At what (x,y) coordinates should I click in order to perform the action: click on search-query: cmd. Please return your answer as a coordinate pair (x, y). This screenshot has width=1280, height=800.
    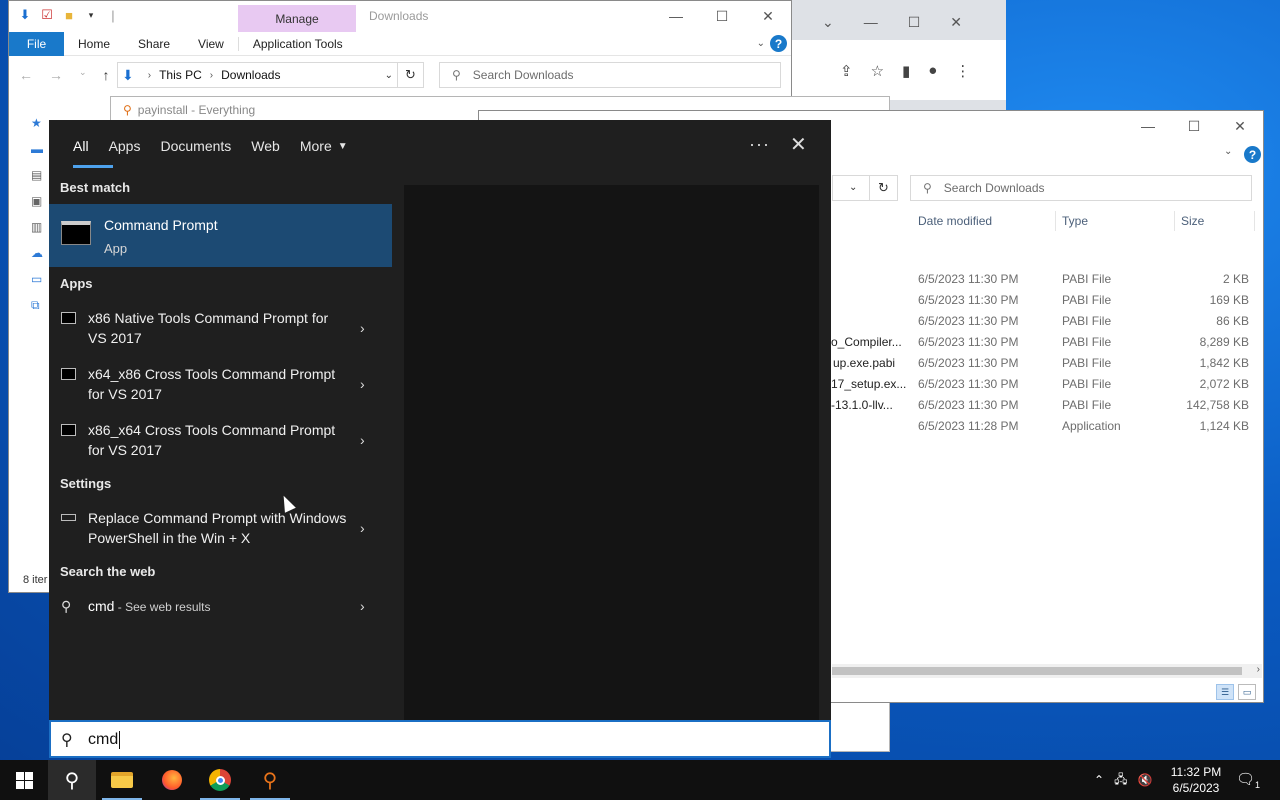
    Looking at the image, I should click on (104, 740).